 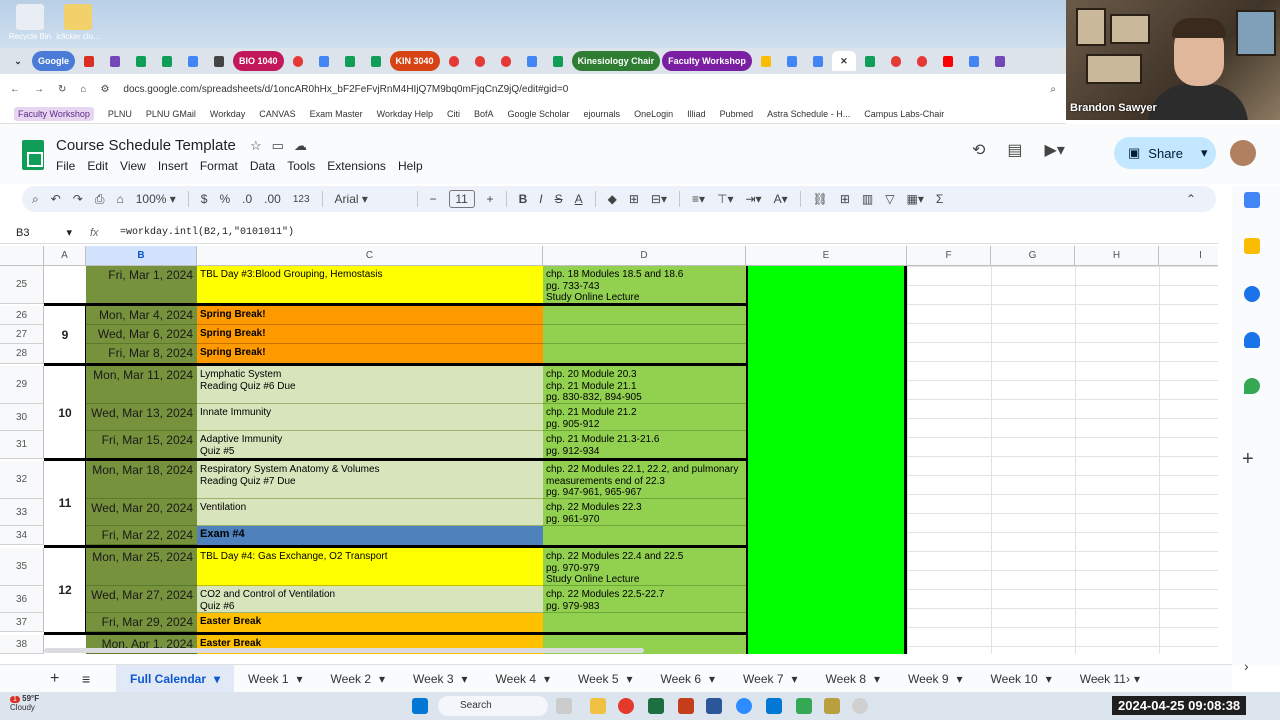 What do you see at coordinates (344, 650) in the screenshot?
I see `horizontal-scrollbar` at bounding box center [344, 650].